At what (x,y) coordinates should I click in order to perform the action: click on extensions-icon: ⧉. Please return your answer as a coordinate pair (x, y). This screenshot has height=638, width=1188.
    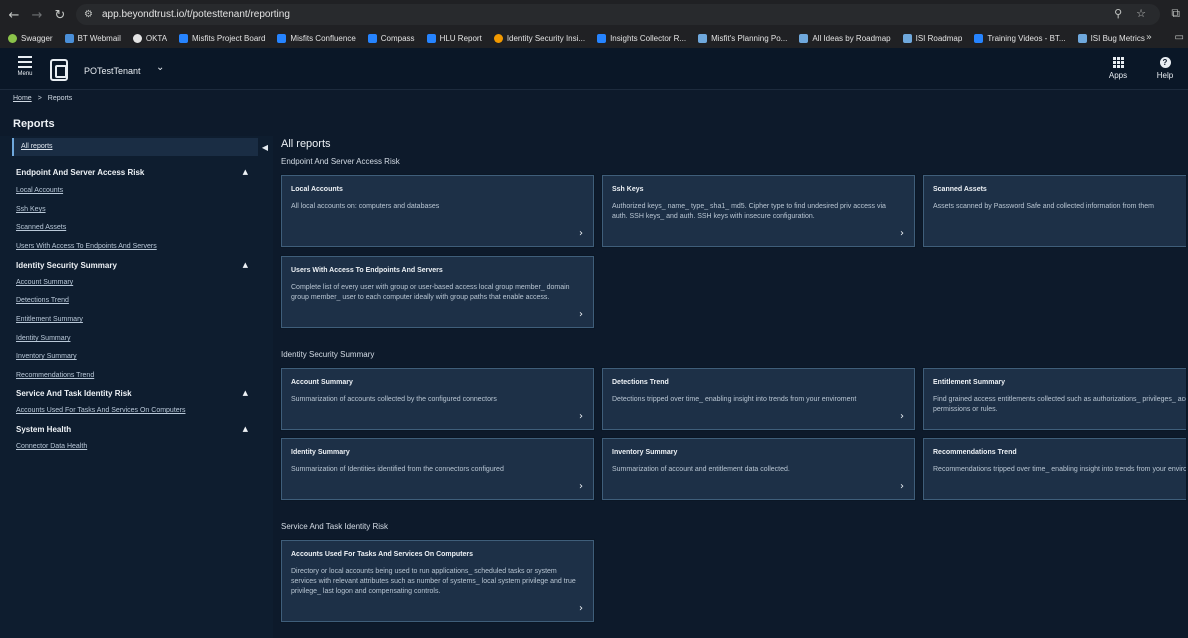
    Looking at the image, I should click on (1175, 13).